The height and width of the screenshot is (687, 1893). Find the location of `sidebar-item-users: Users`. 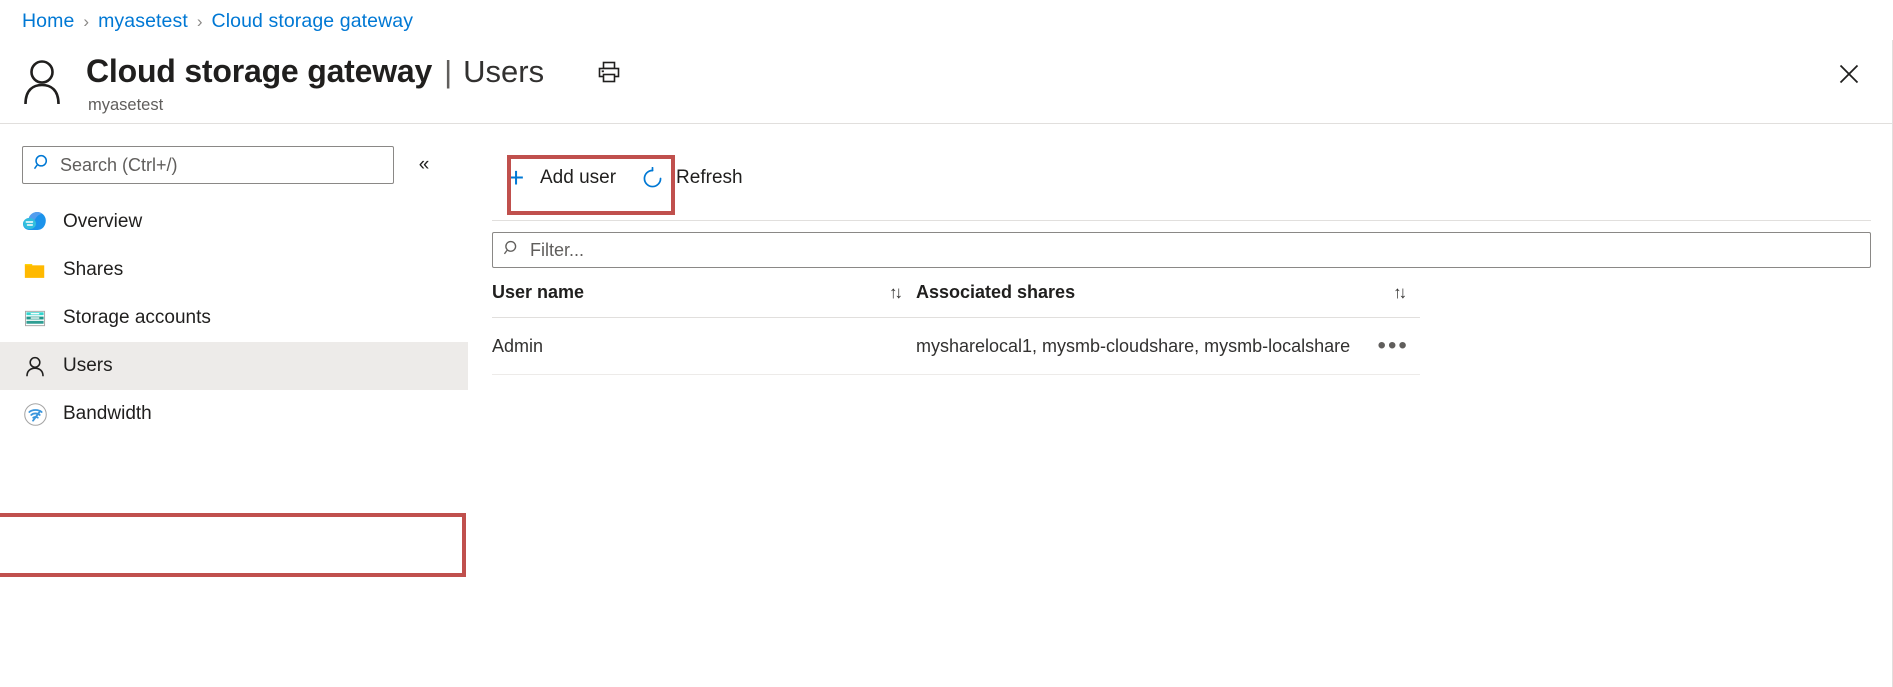

sidebar-item-users: Users is located at coordinates (234, 366).